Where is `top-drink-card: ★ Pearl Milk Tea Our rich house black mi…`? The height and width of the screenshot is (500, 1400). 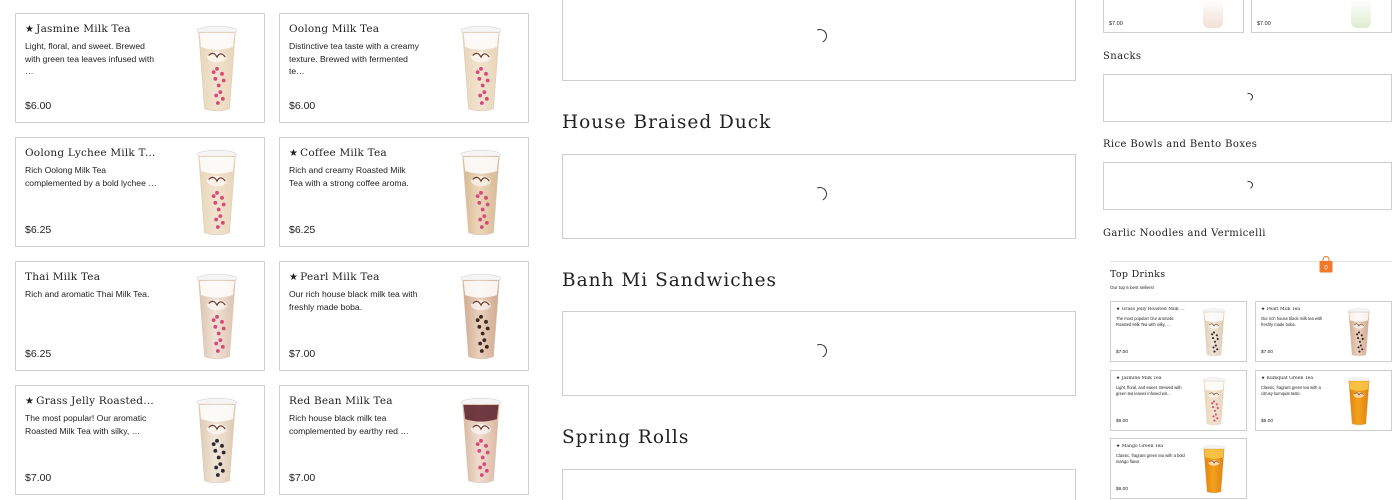
top-drink-card: ★ Pearl Milk Tea Our rich house black mi… is located at coordinates (1323, 331).